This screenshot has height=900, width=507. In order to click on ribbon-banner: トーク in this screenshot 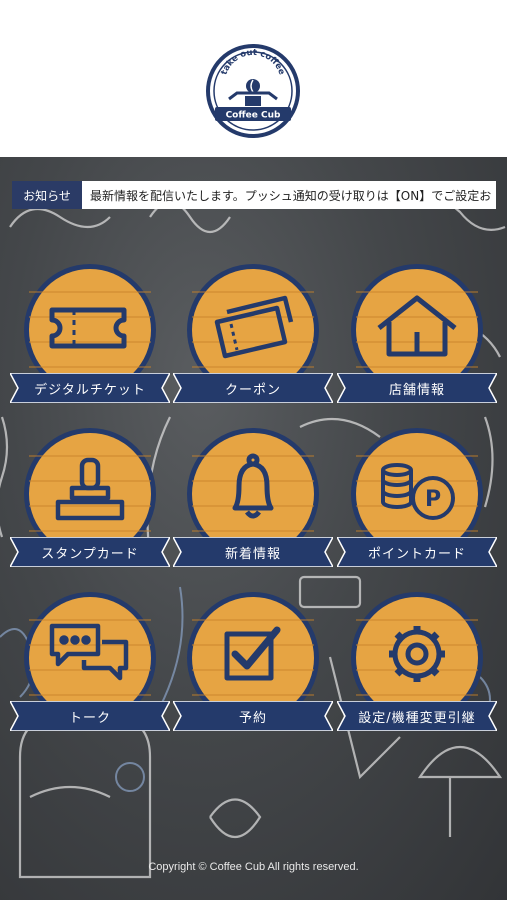, I will do `click(90, 716)`.